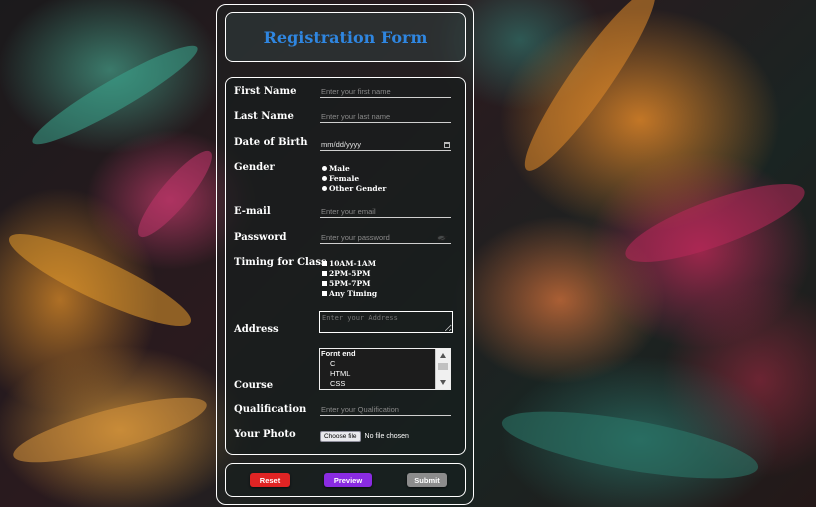 The height and width of the screenshot is (507, 816). I want to click on email-label: E-mail, so click(252, 211).